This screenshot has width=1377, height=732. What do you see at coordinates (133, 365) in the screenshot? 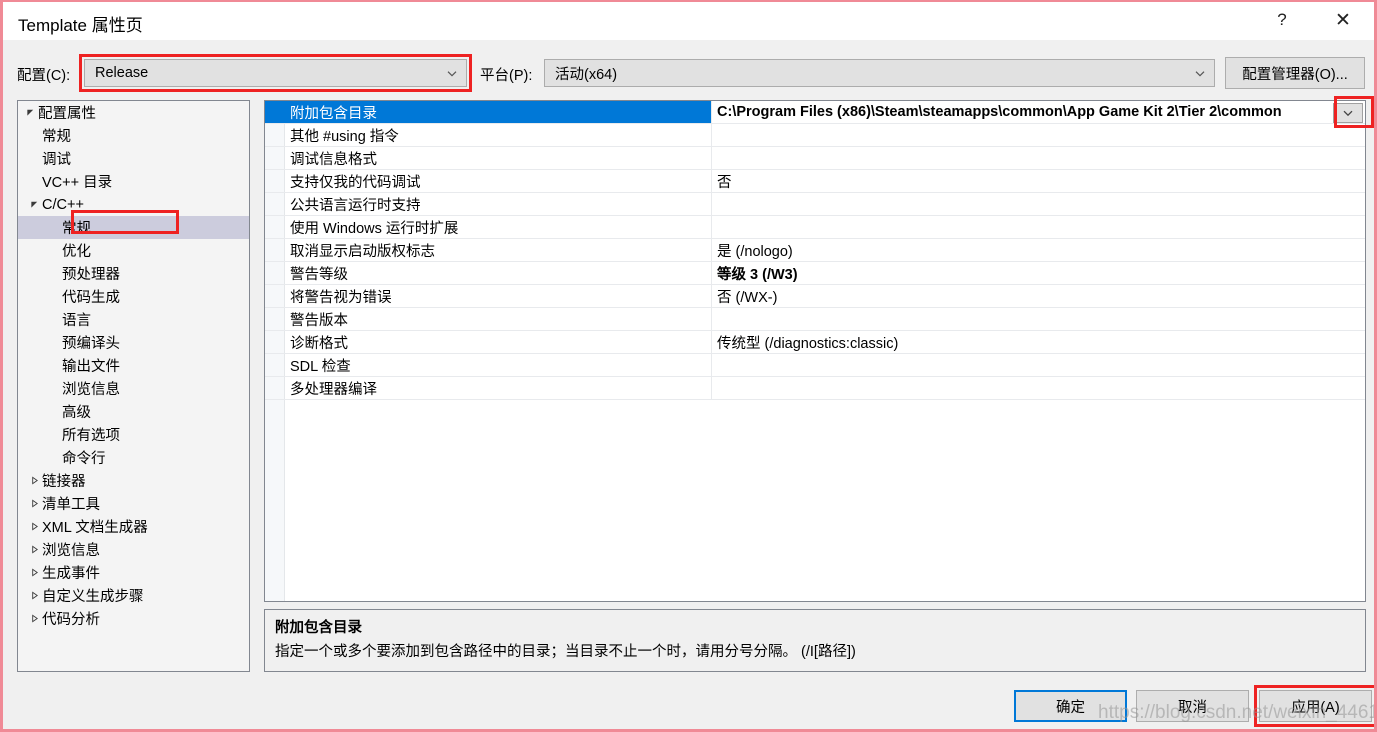
I see `tree-item-11: 输出文件` at bounding box center [133, 365].